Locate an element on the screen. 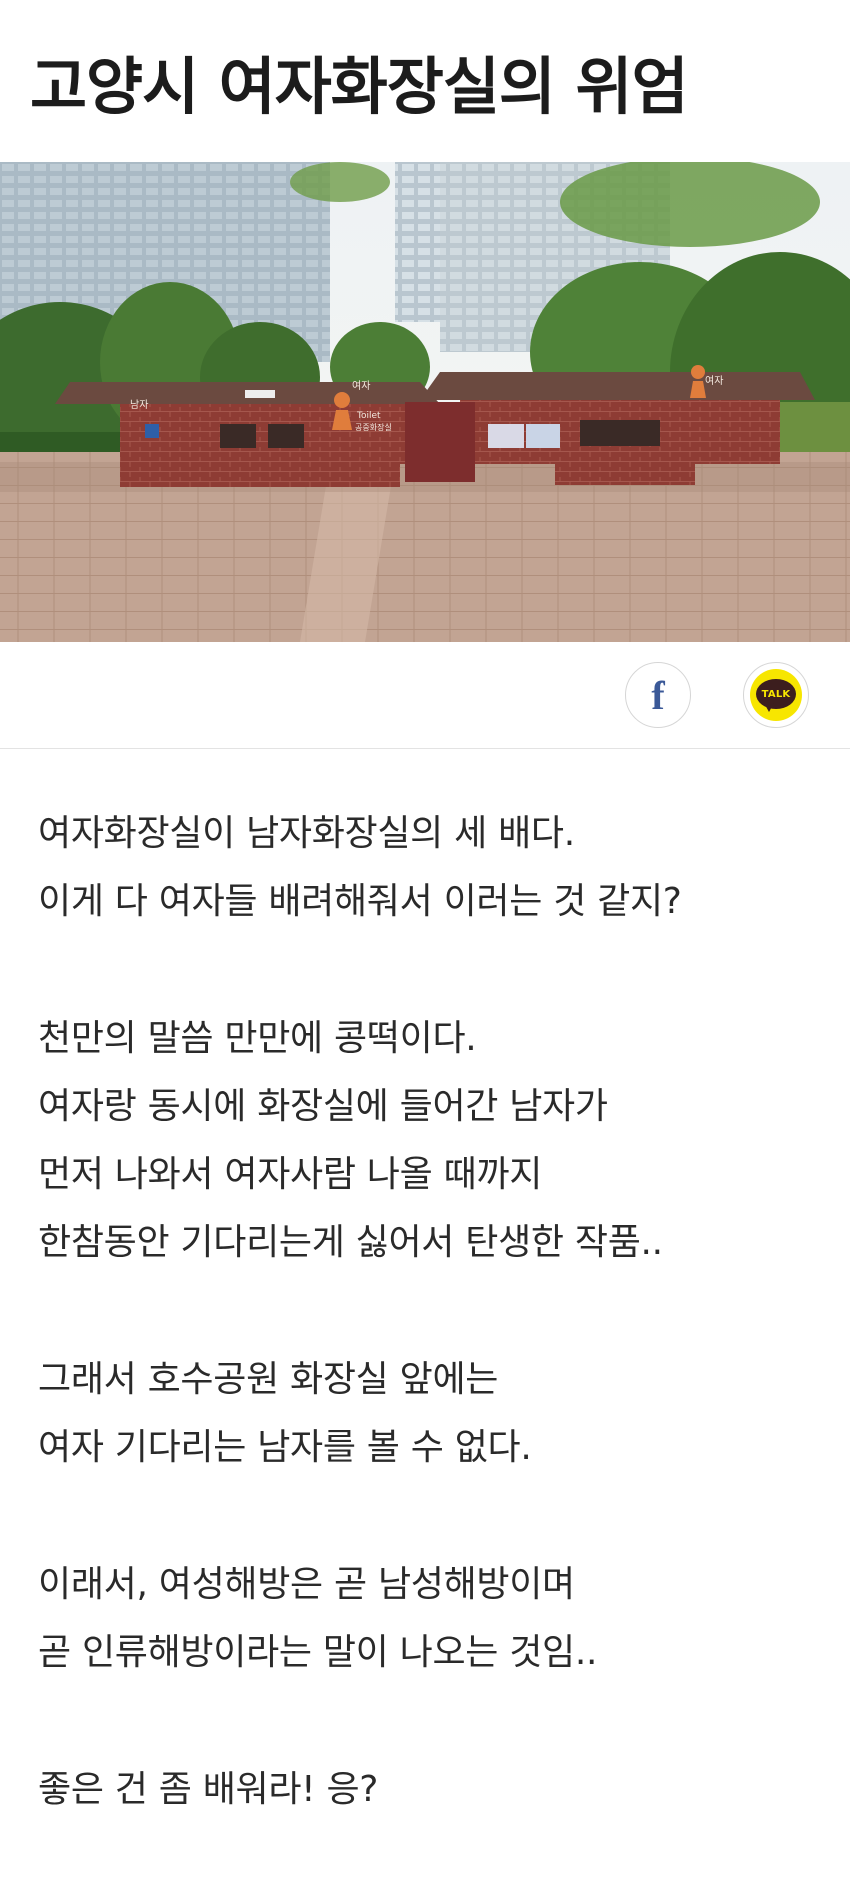 This screenshot has width=850, height=1893. sign-men-label: 남자 is located at coordinates (139, 405).